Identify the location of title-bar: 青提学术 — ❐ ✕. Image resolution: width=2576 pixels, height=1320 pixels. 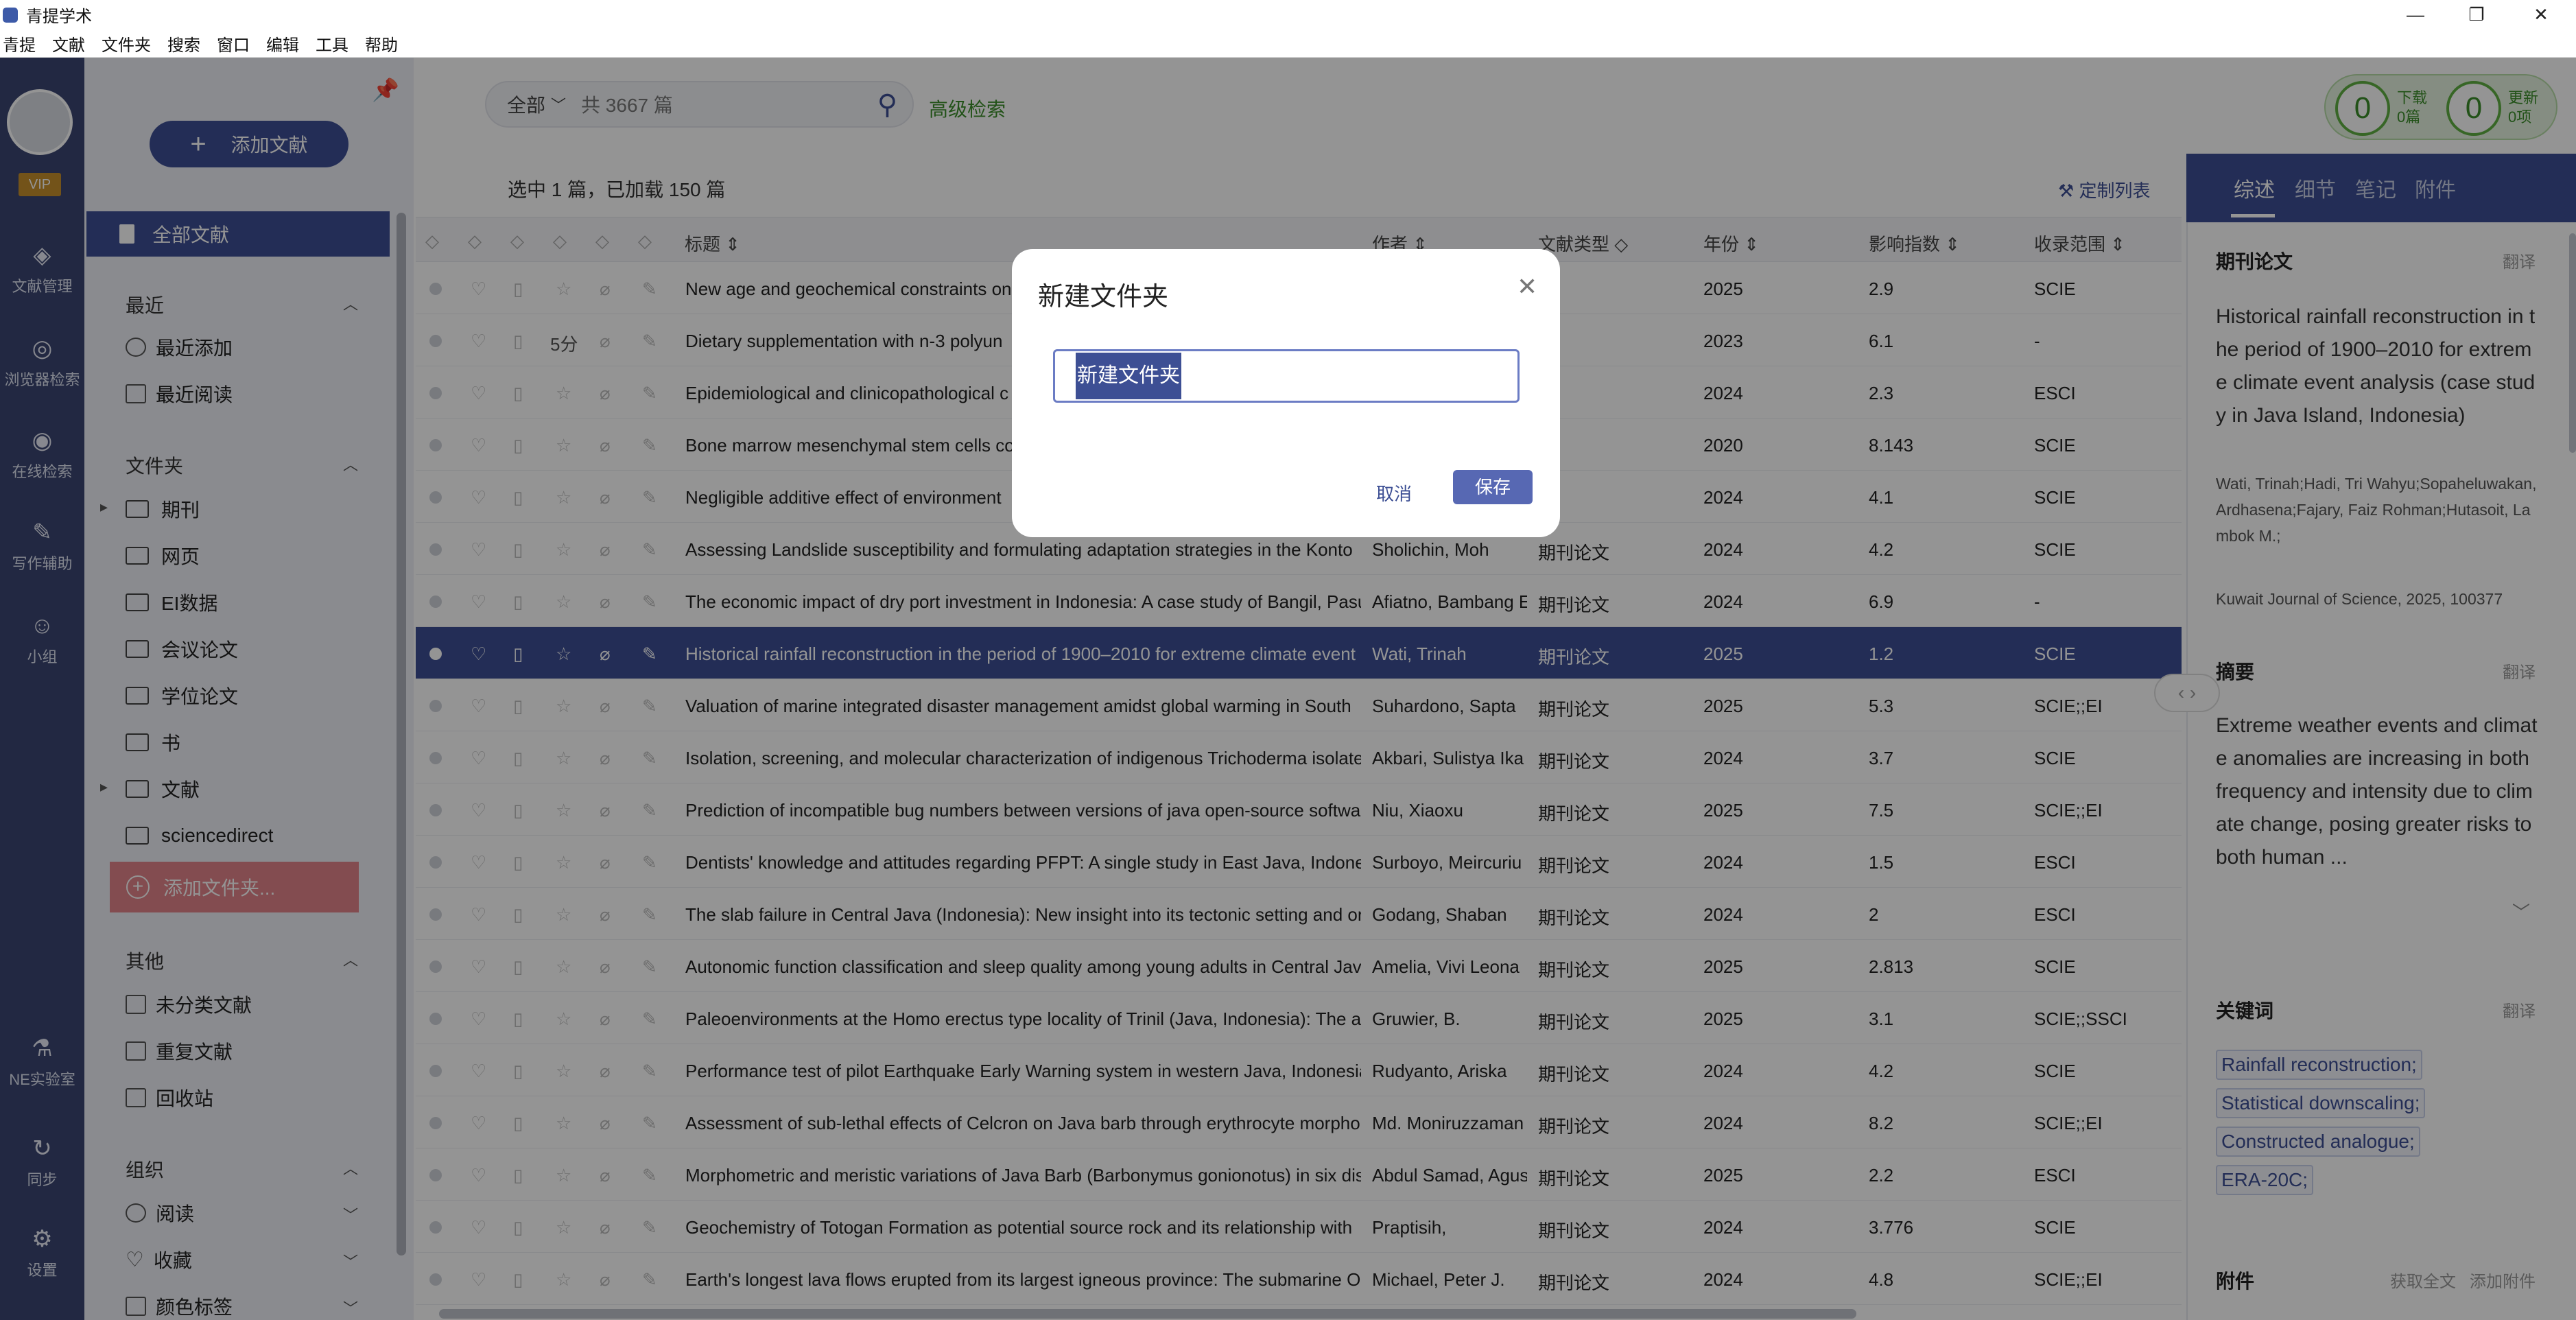
(1288, 15).